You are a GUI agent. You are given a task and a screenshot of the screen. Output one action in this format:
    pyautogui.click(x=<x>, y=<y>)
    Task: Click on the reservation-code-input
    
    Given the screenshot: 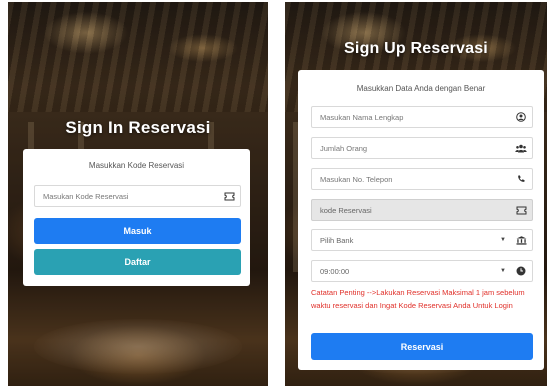 What is the action you would take?
    pyautogui.click(x=126, y=196)
    